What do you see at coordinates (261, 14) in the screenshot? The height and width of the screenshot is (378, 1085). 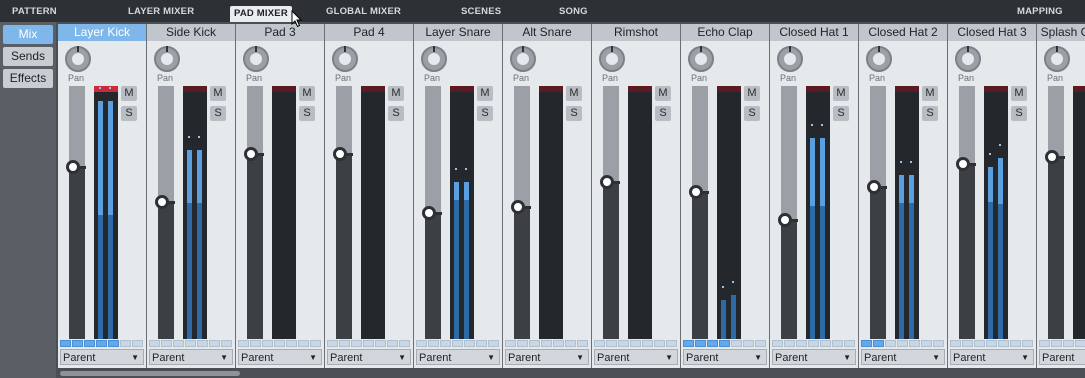 I see `top-tab-pad-mixer: PAD MIXER` at bounding box center [261, 14].